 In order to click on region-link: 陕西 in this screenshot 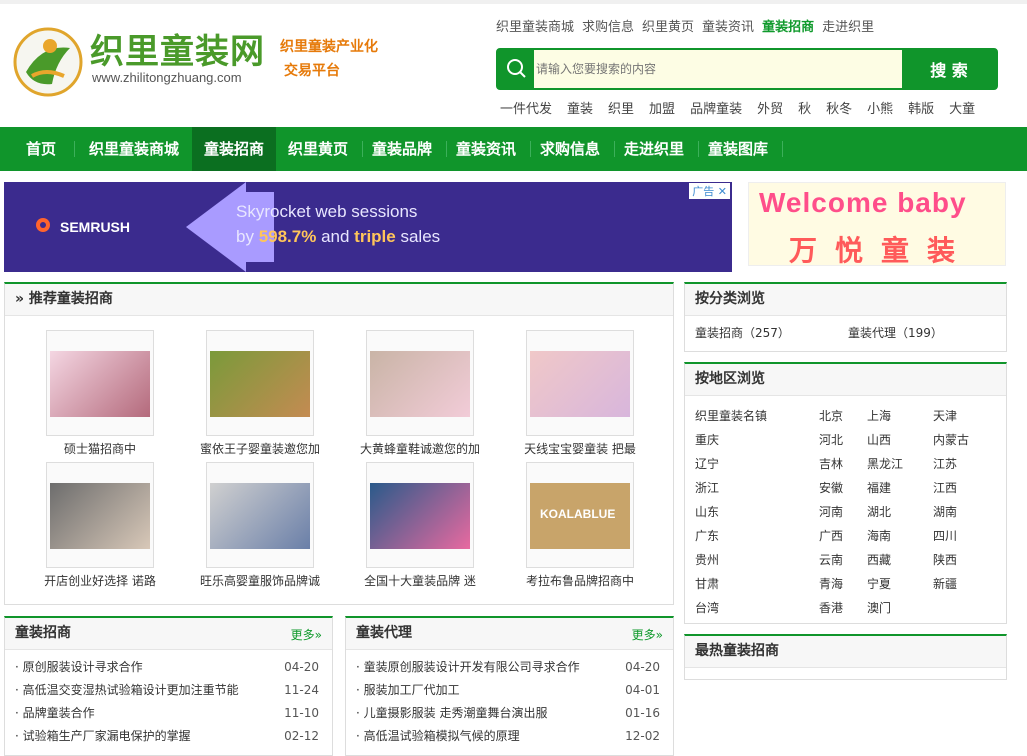, I will do `click(963, 560)`.